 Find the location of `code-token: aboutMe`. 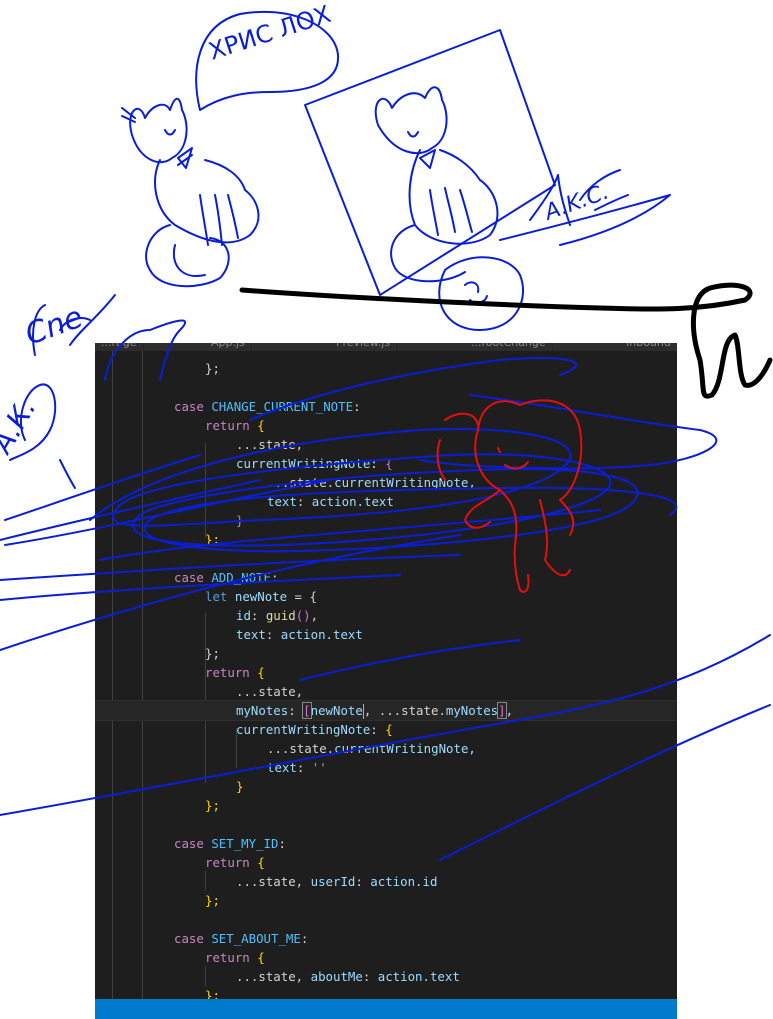

code-token: aboutMe is located at coordinates (336, 976).